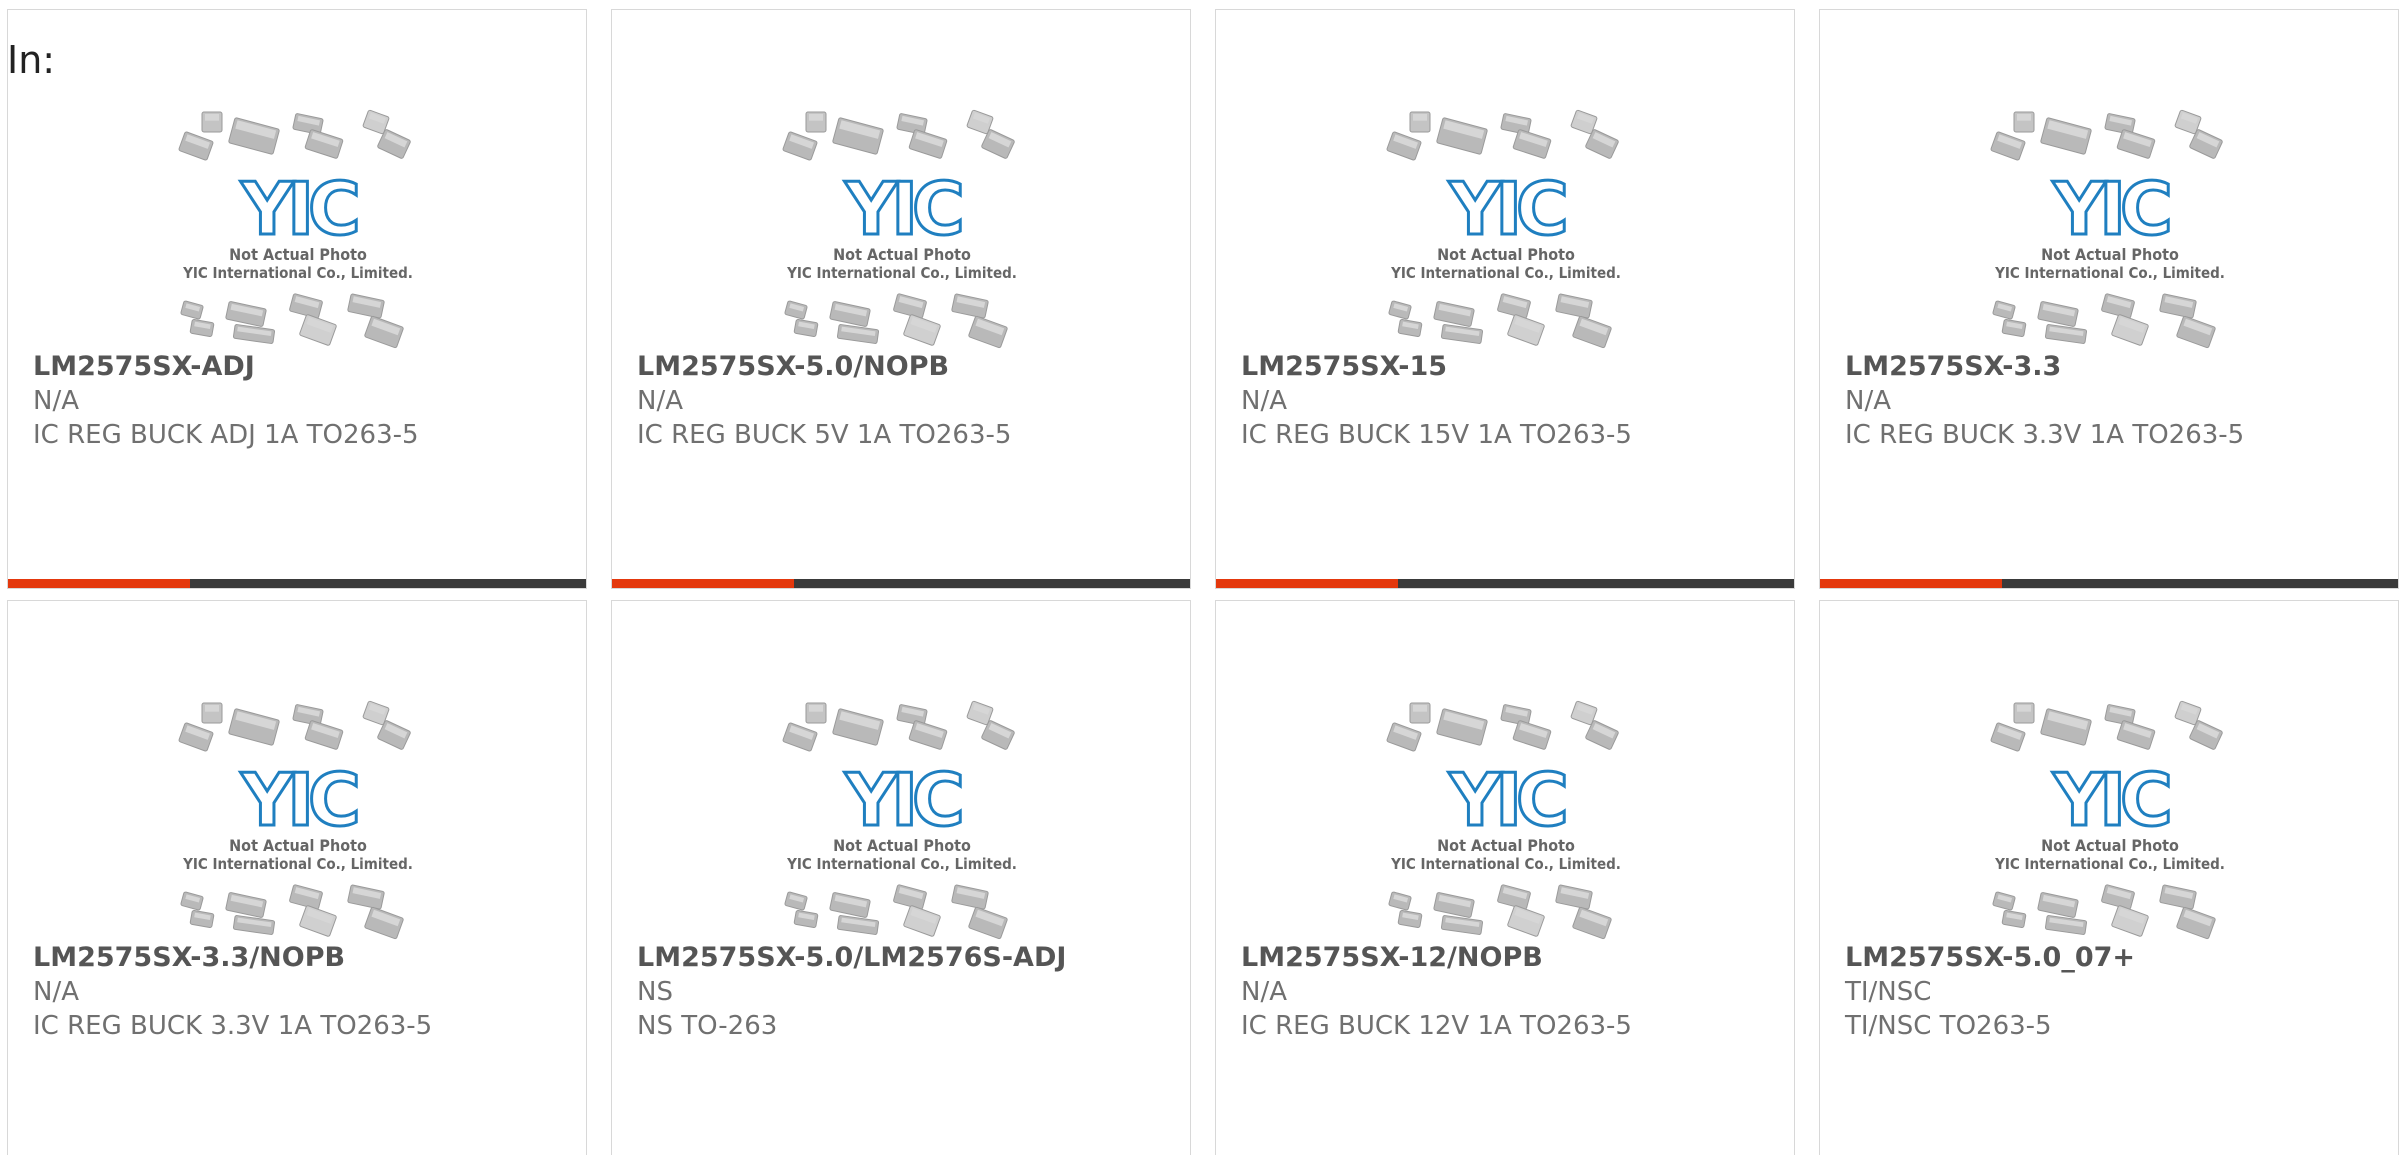 The width and height of the screenshot is (2400, 1155). I want to click on part-number-link: LM2575SX-5.0/LM2576S-ADJ, so click(907, 958).